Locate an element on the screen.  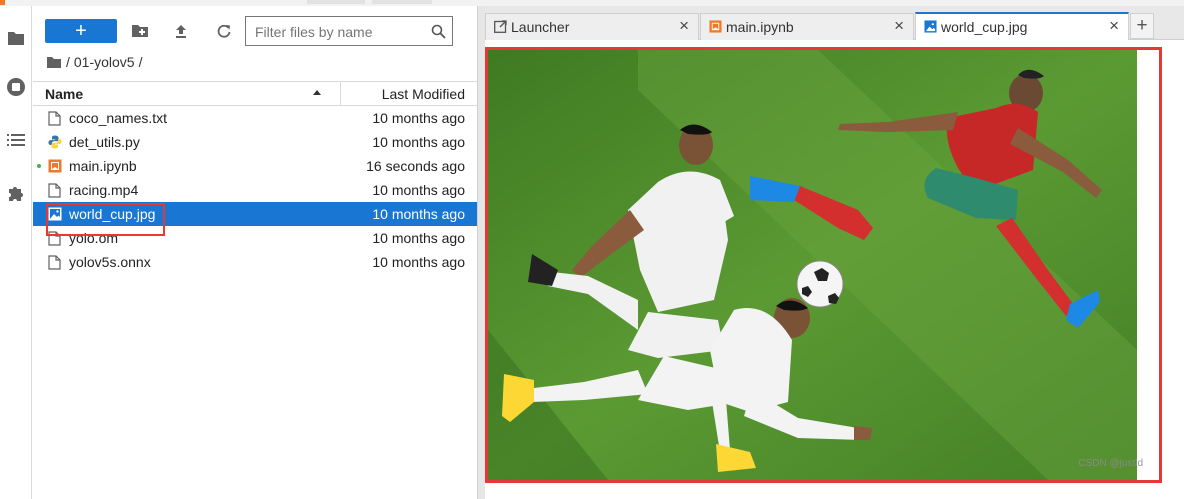
file-row-racing: racing.mp4 10 months ago is located at coordinates (255, 190).